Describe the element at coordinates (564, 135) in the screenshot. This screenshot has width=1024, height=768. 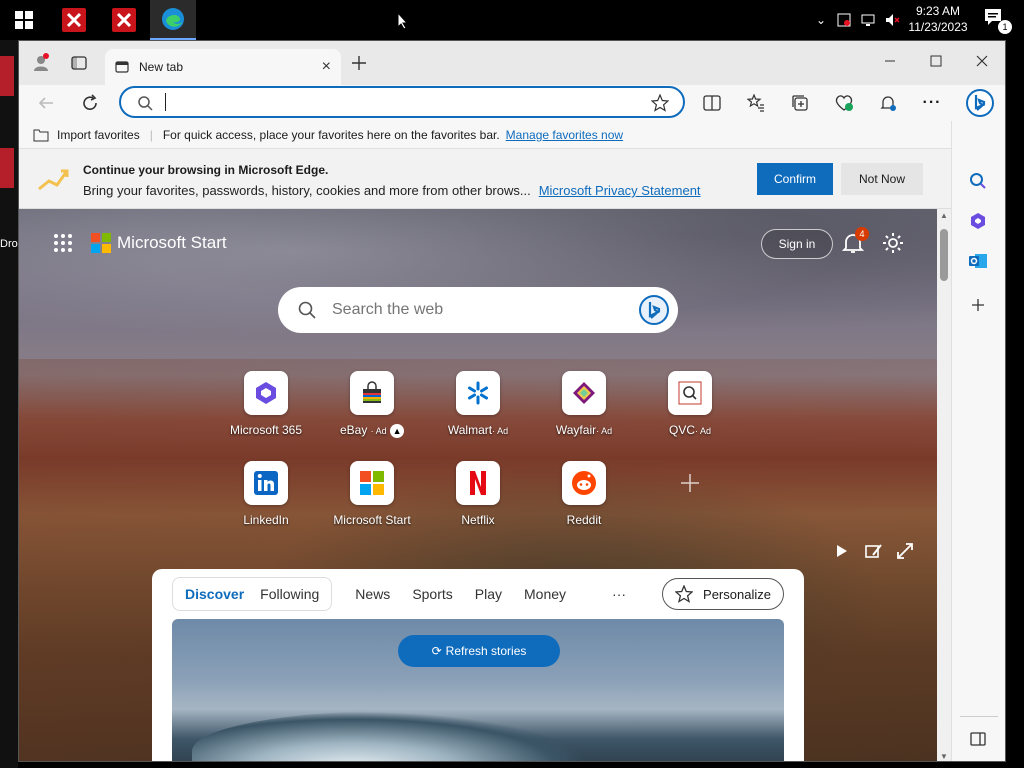
I see `manage-favorites-link: Manage favorites now` at that location.